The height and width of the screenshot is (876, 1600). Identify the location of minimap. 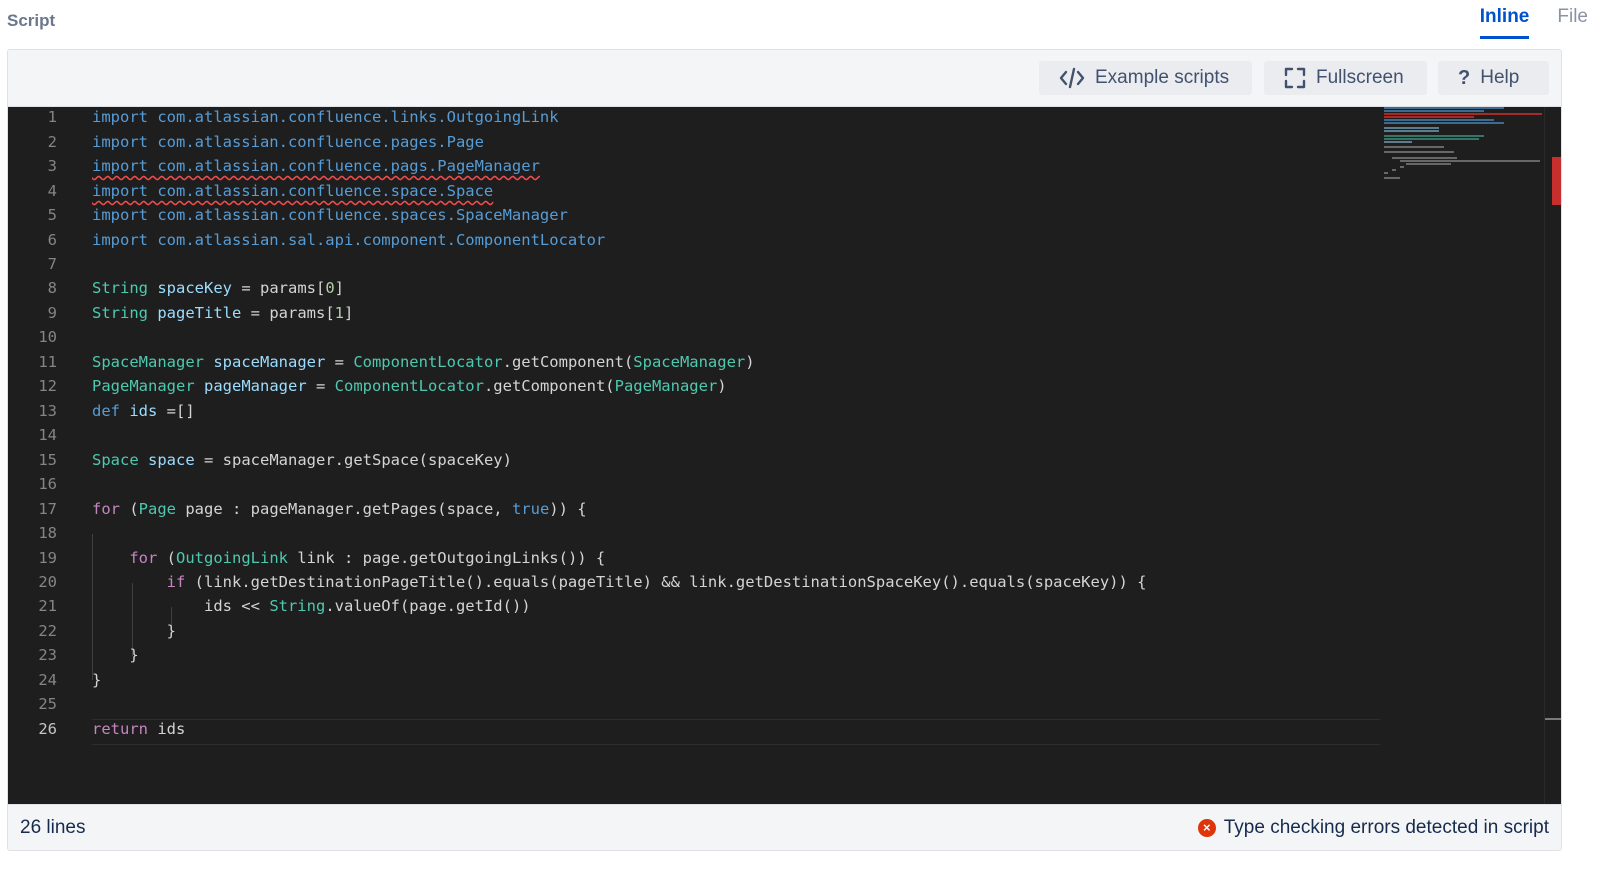
(1463, 143).